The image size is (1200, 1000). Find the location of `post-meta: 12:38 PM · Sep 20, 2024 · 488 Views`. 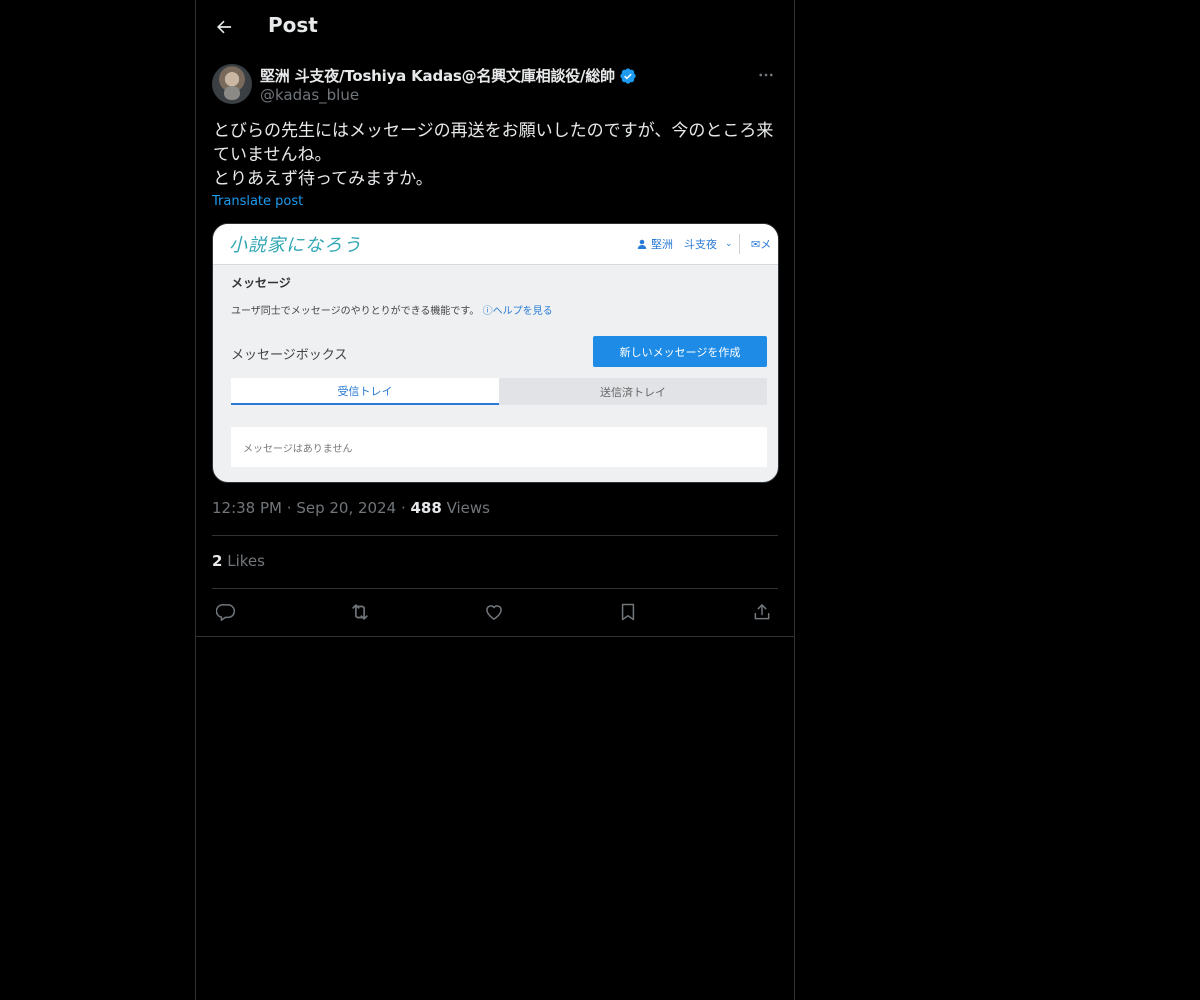

post-meta: 12:38 PM · Sep 20, 2024 · 488 Views is located at coordinates (351, 508).